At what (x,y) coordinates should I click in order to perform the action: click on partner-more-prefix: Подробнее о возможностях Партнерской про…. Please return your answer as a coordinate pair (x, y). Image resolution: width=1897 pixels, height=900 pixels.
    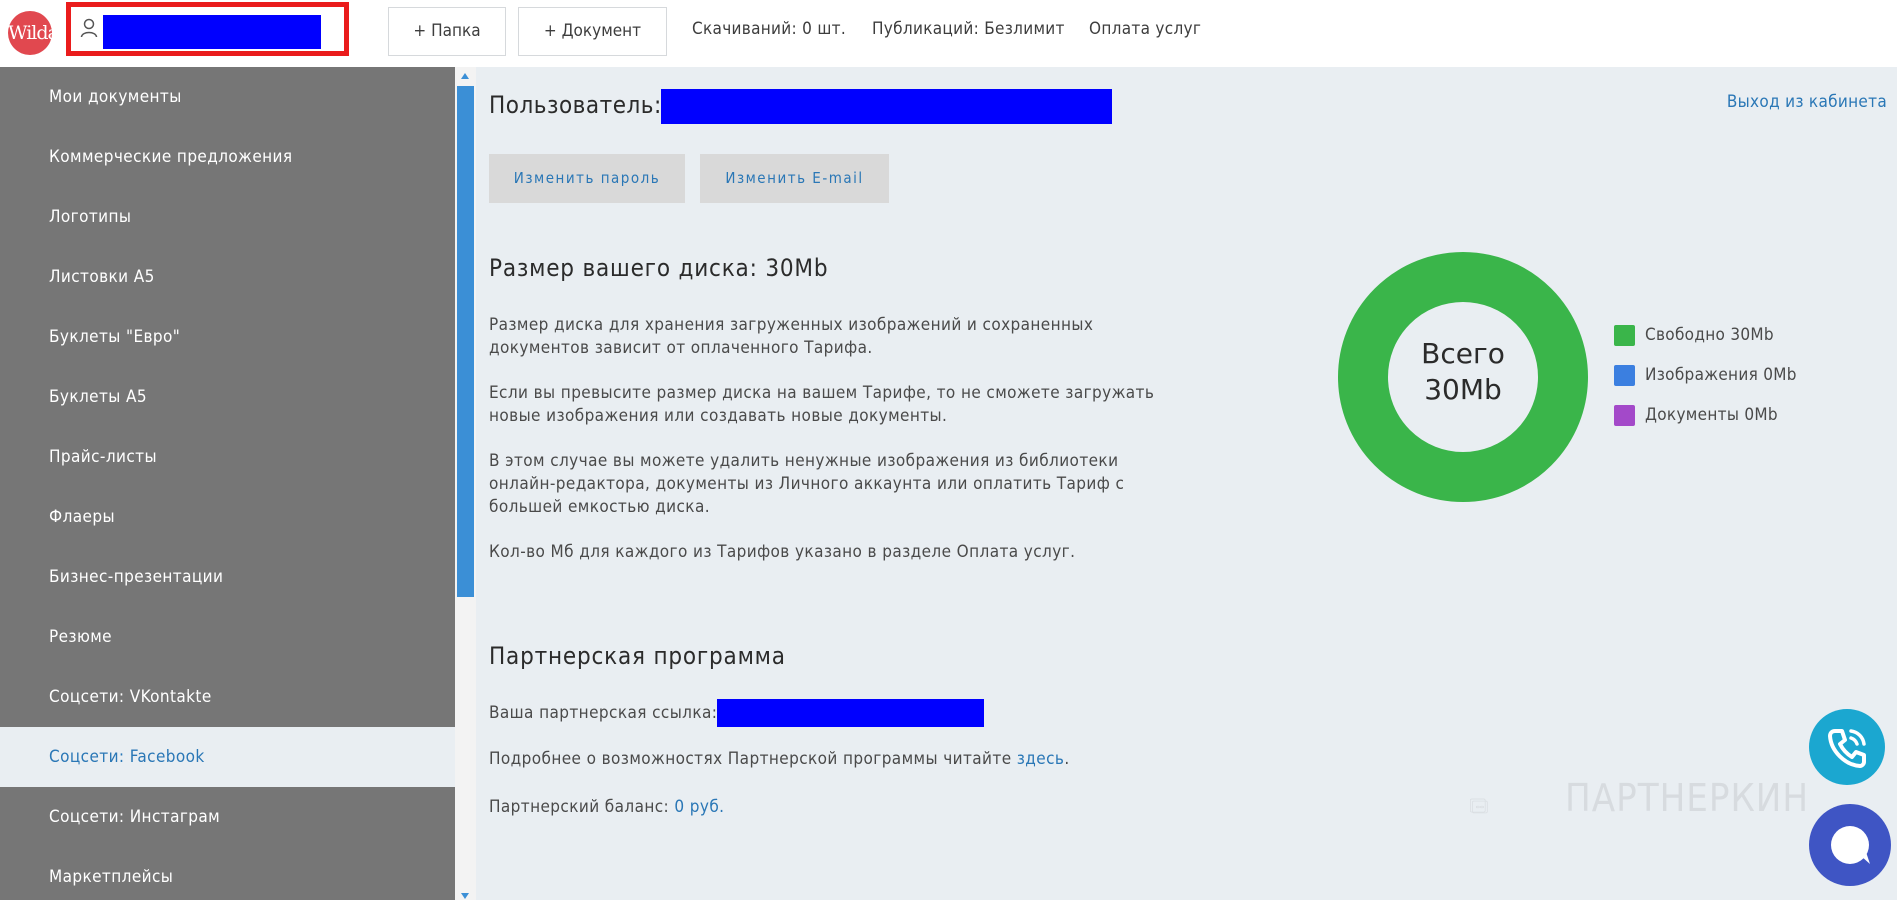
    Looking at the image, I should click on (753, 759).